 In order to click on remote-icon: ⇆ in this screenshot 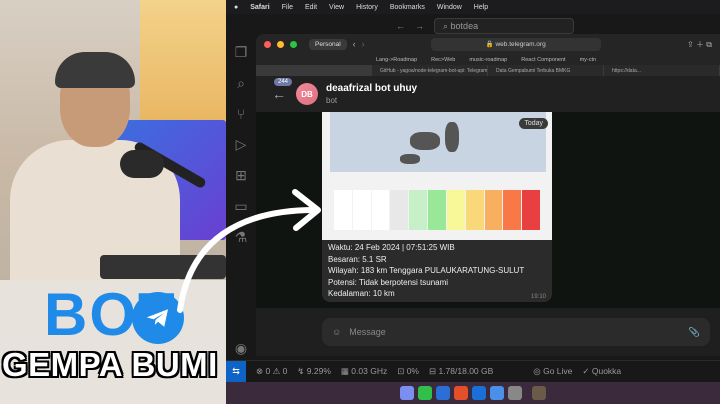, I will do `click(236, 371)`.